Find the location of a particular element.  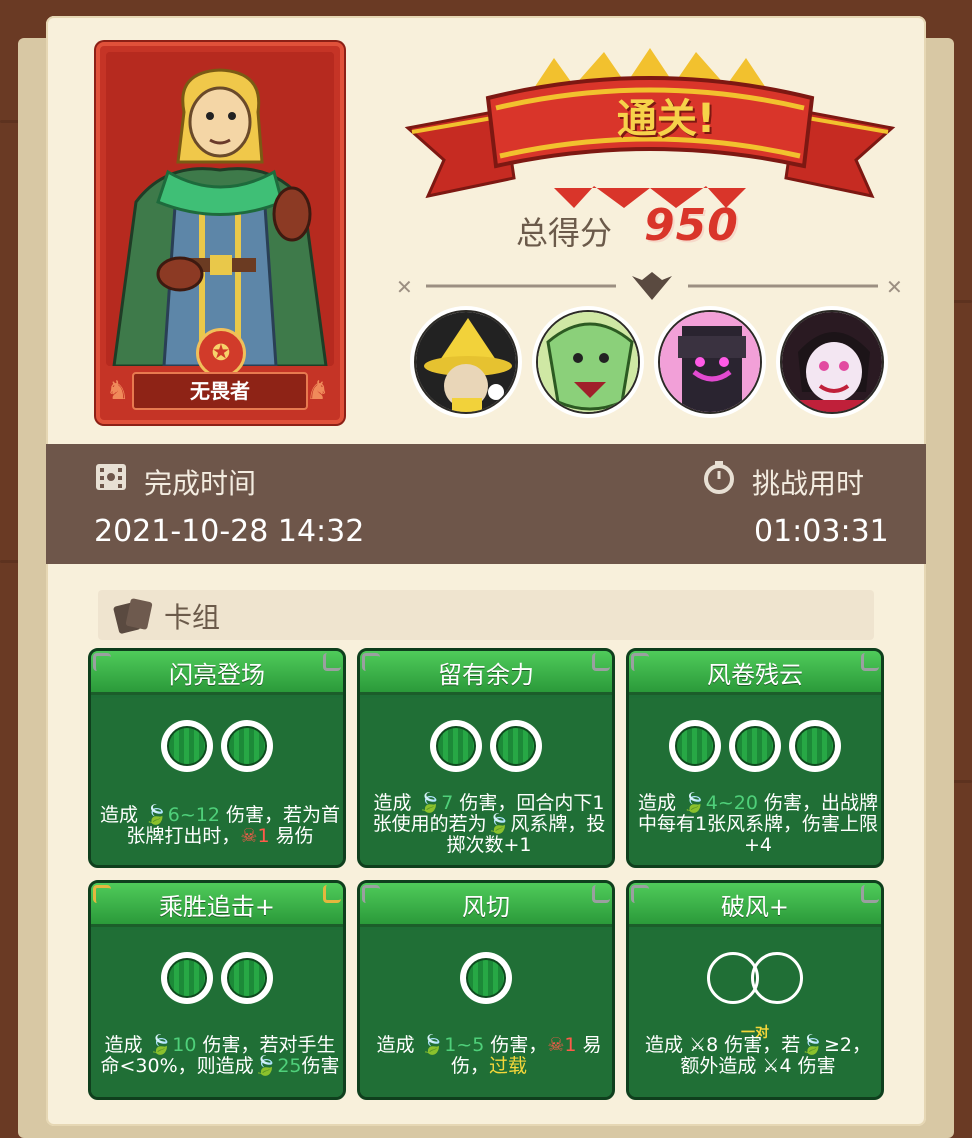

deck-title: 卡组 is located at coordinates (192, 617).